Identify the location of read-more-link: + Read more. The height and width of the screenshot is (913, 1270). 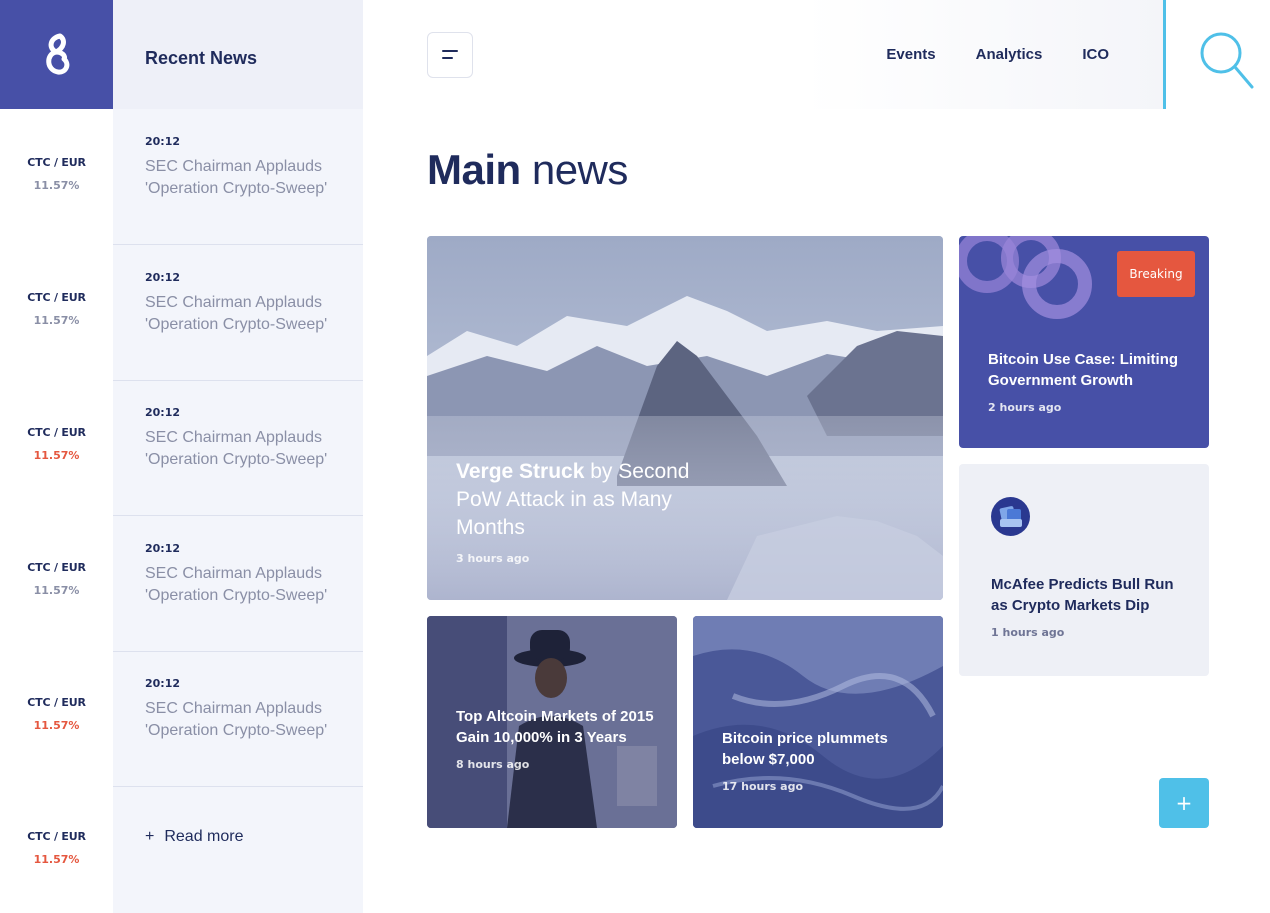
(194, 837).